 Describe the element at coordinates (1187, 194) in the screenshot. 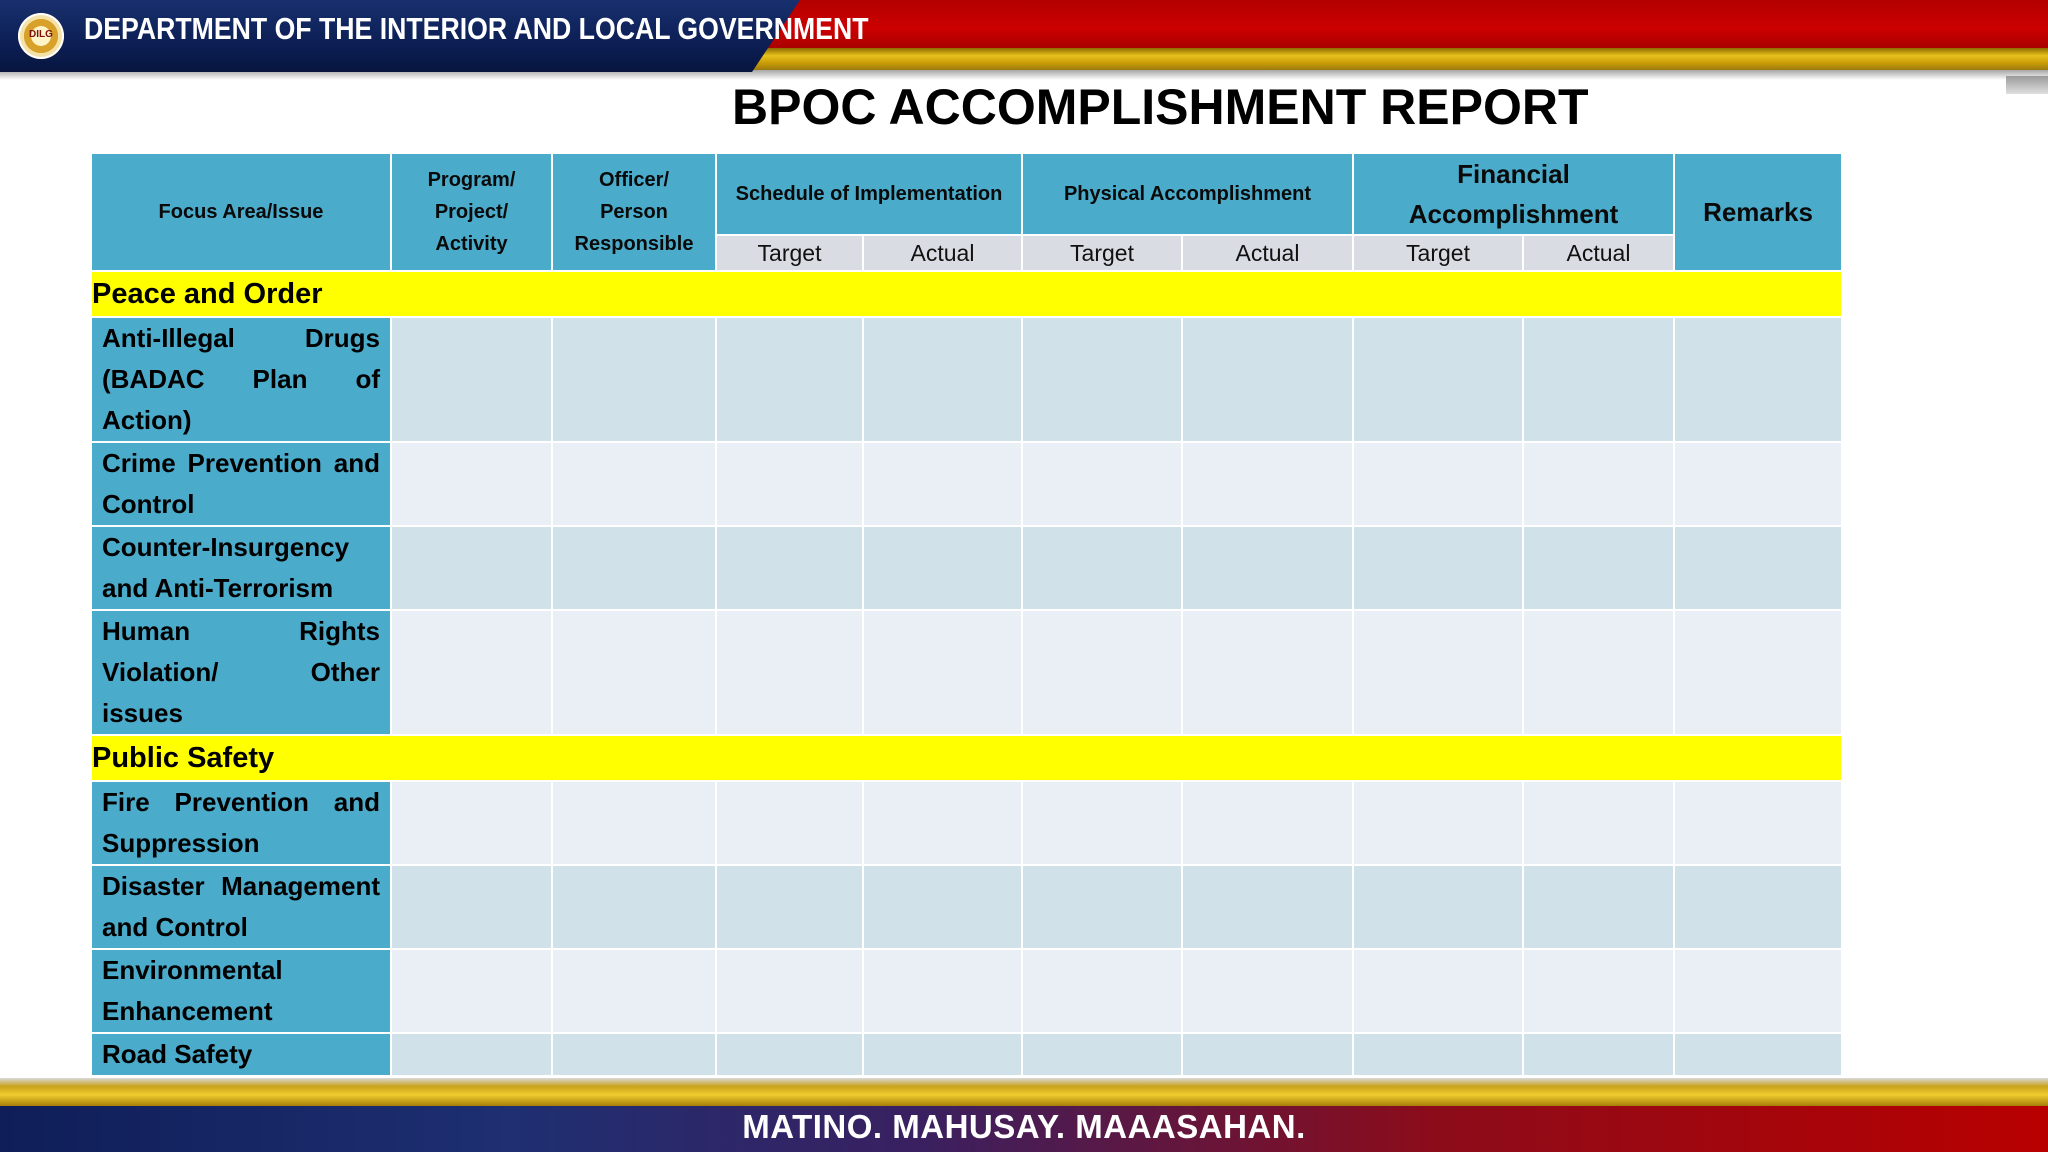

I see `header-physical: Physical Accomplishment` at that location.